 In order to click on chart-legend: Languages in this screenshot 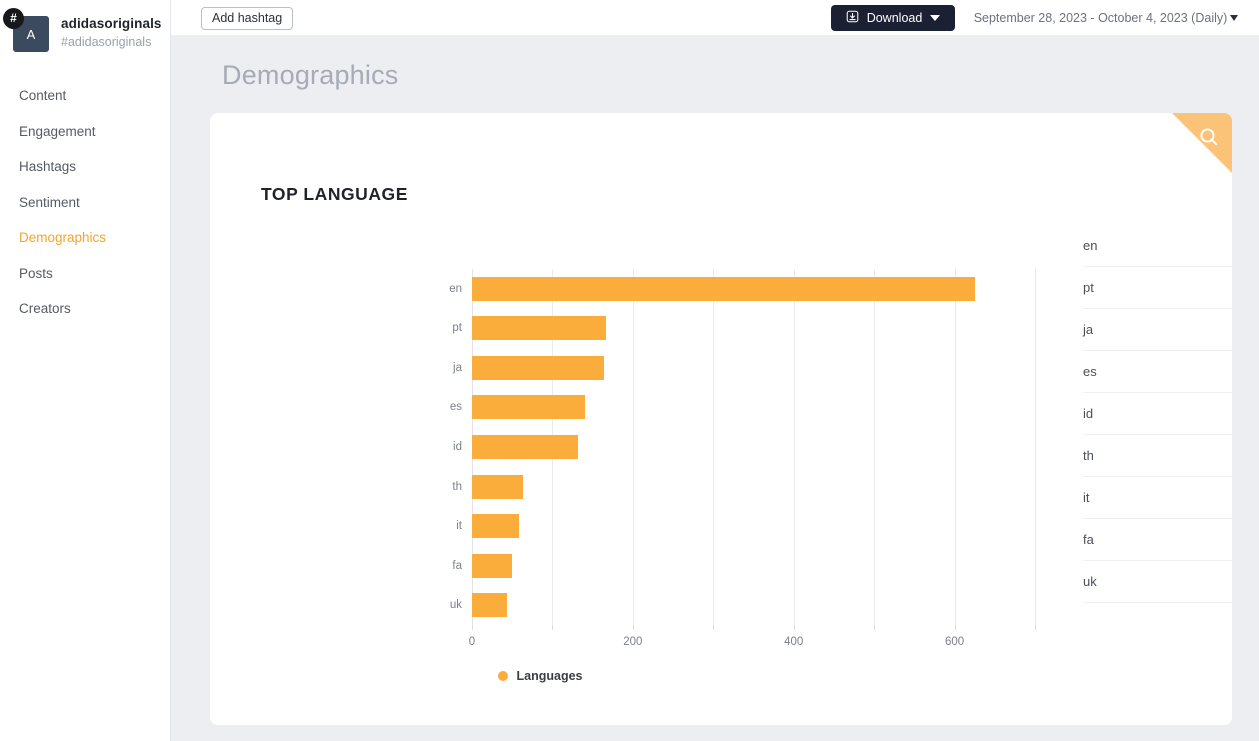, I will do `click(540, 676)`.